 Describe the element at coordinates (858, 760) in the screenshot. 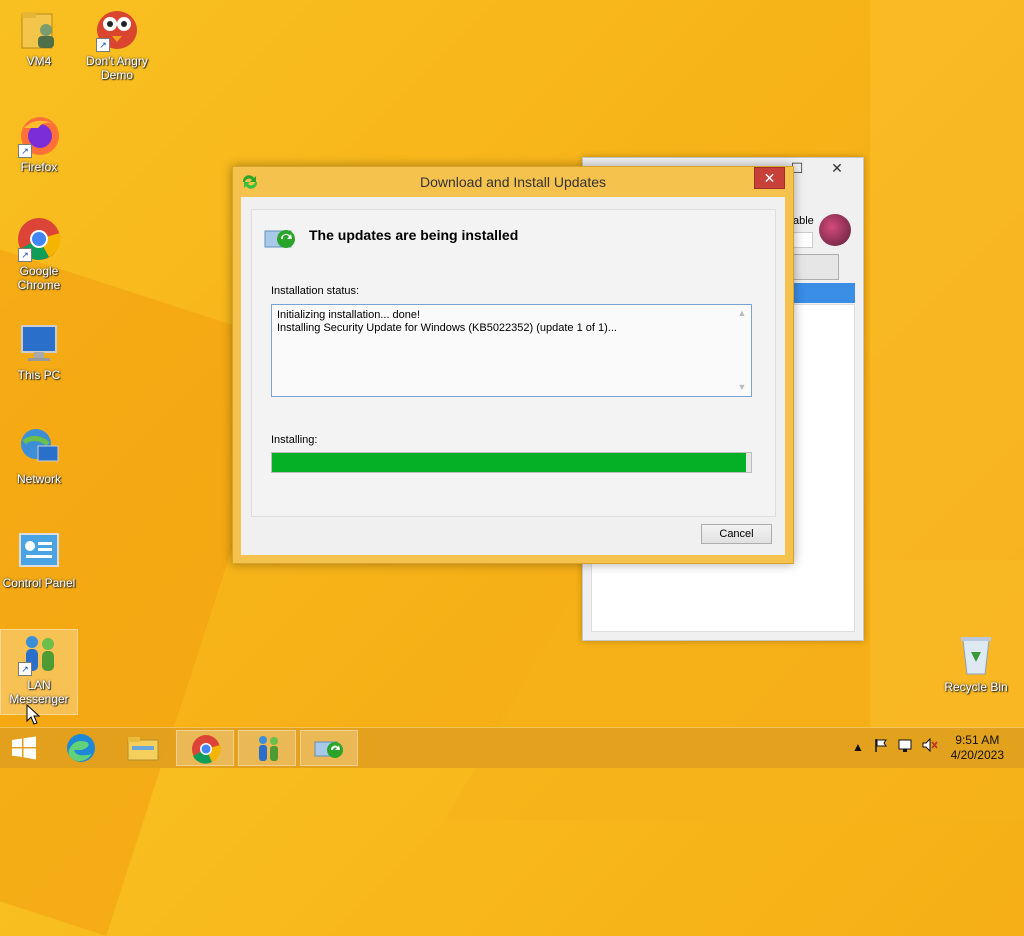

I see `show-hidden-icons-icon: ▲` at that location.